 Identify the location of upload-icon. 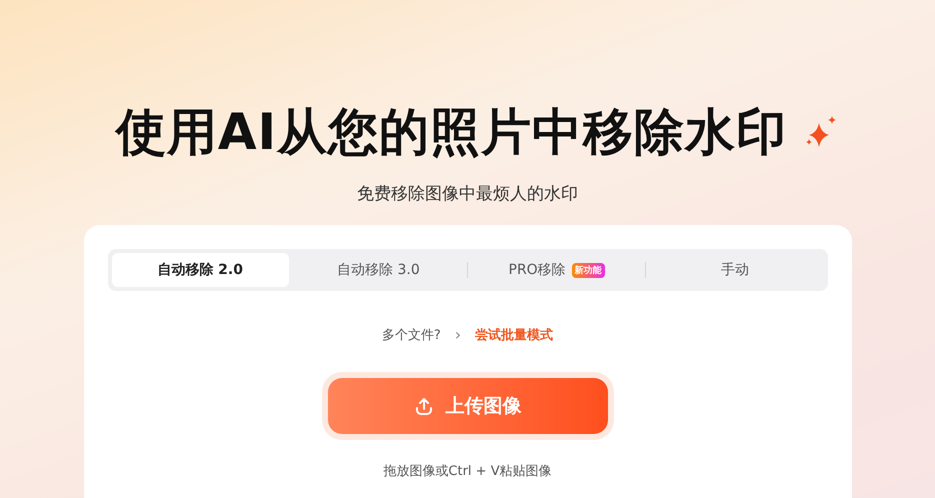
(424, 406).